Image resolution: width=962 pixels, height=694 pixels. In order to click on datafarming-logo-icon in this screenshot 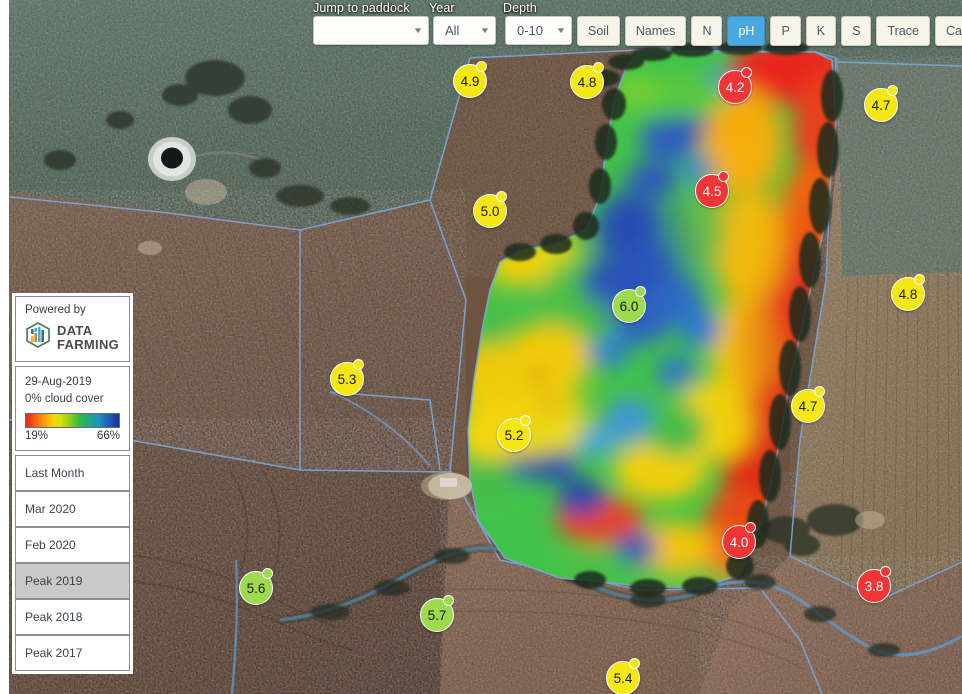, I will do `click(38, 337)`.